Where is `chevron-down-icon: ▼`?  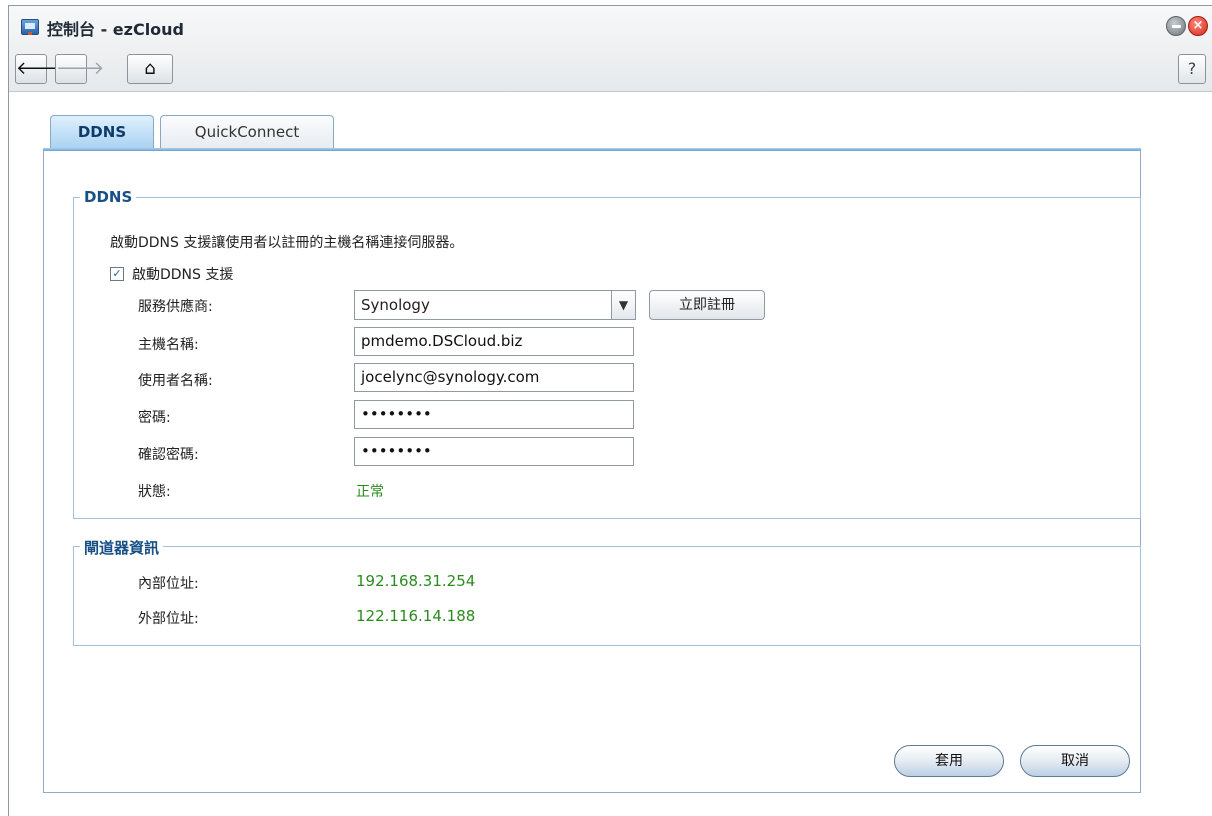
chevron-down-icon: ▼ is located at coordinates (623, 305).